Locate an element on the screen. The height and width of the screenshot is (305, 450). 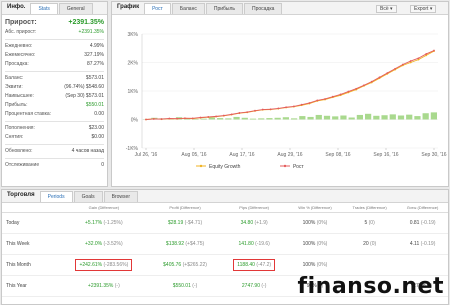
legend-label: Equity Growth is located at coordinates (225, 167).